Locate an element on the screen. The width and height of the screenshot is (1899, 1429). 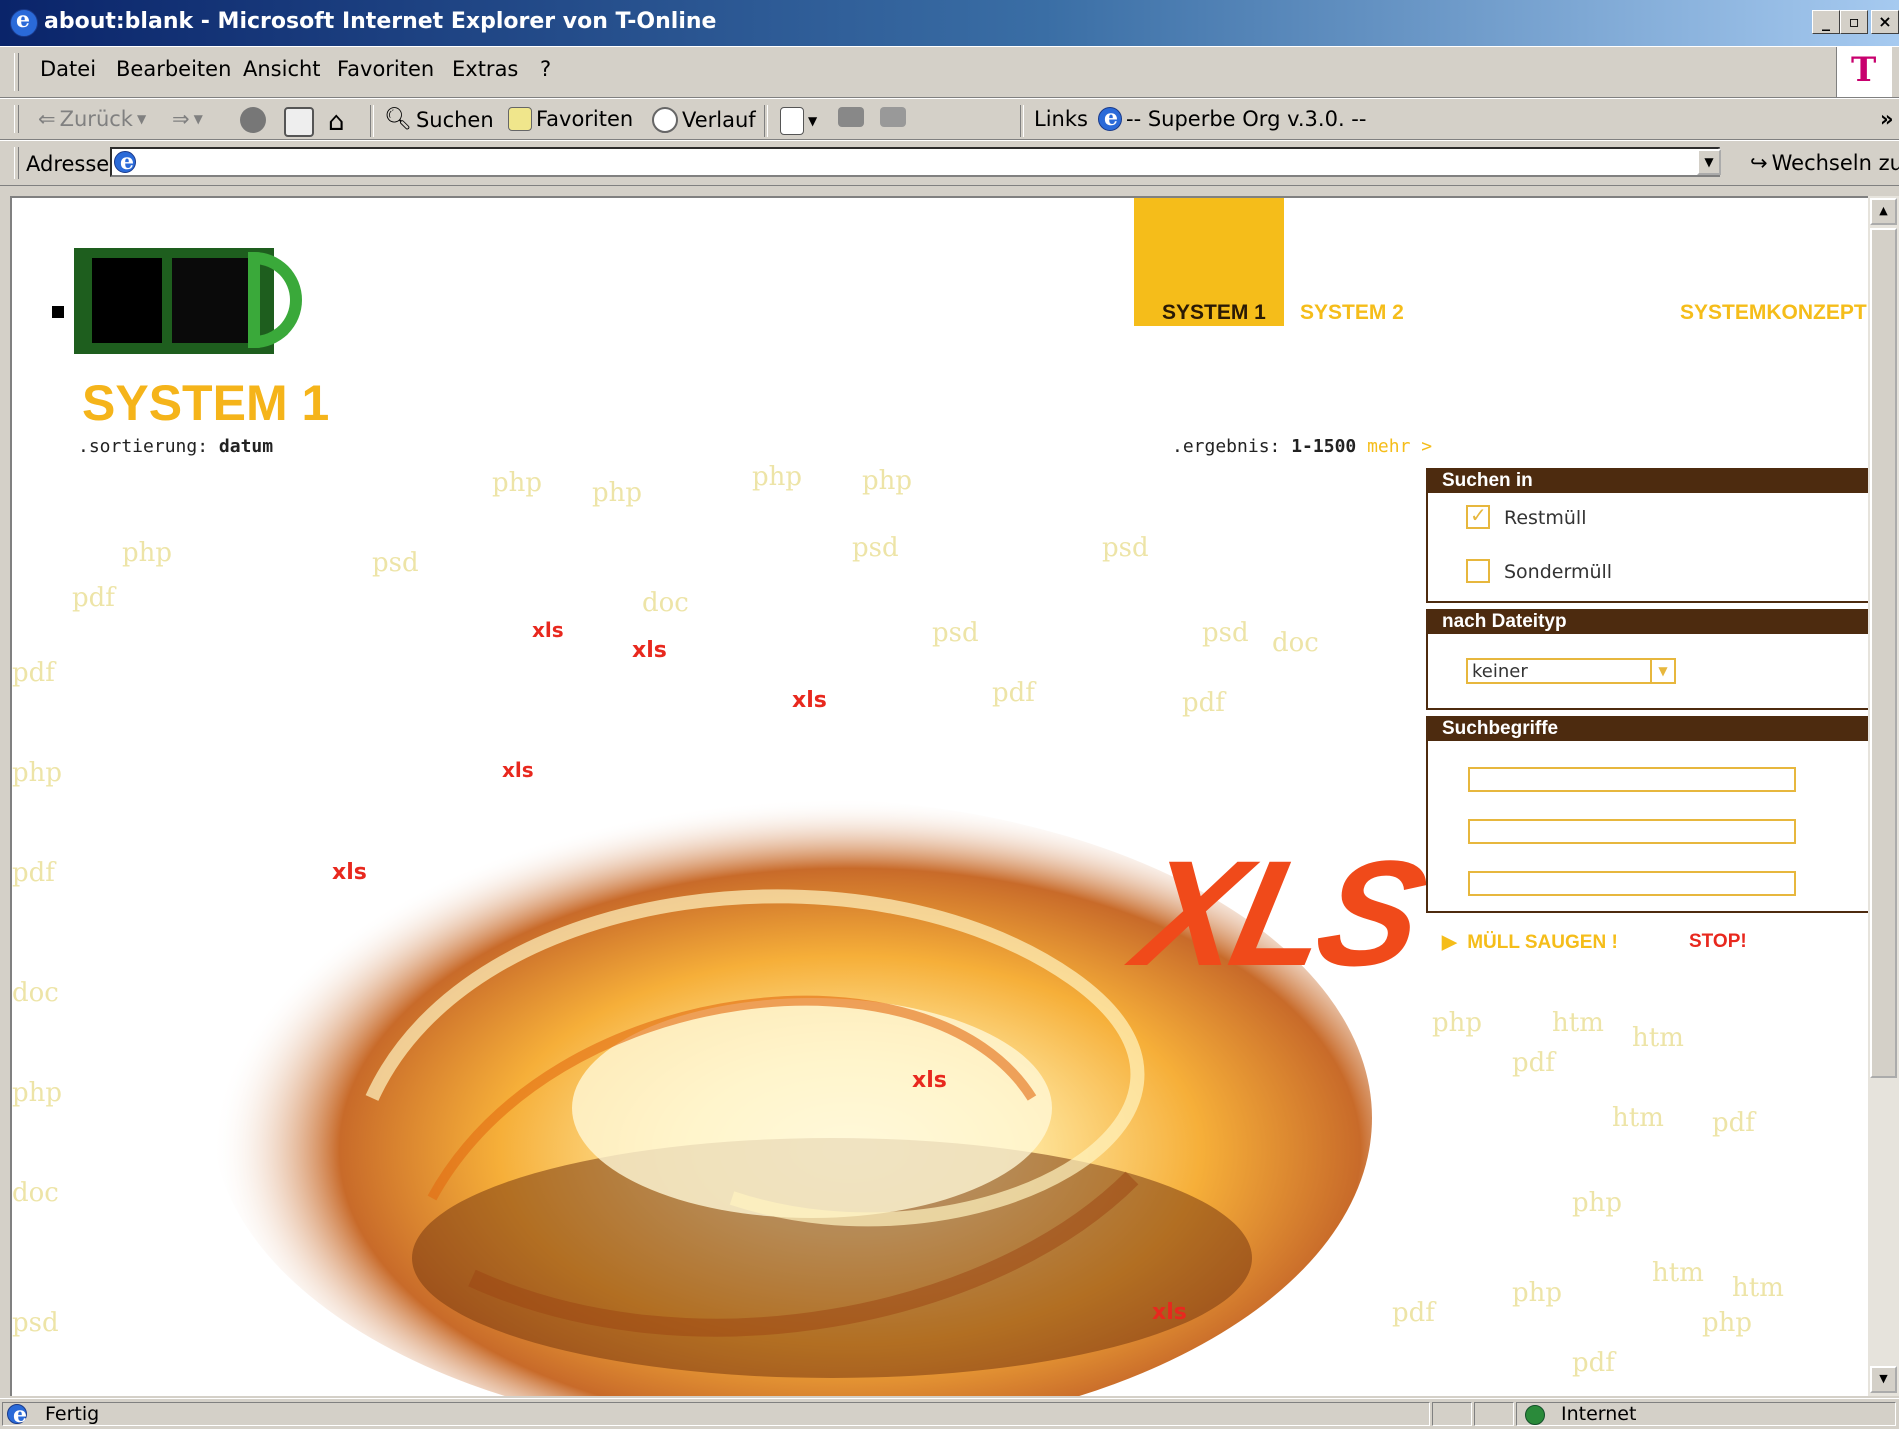
more-link: mehr > is located at coordinates (1399, 446).